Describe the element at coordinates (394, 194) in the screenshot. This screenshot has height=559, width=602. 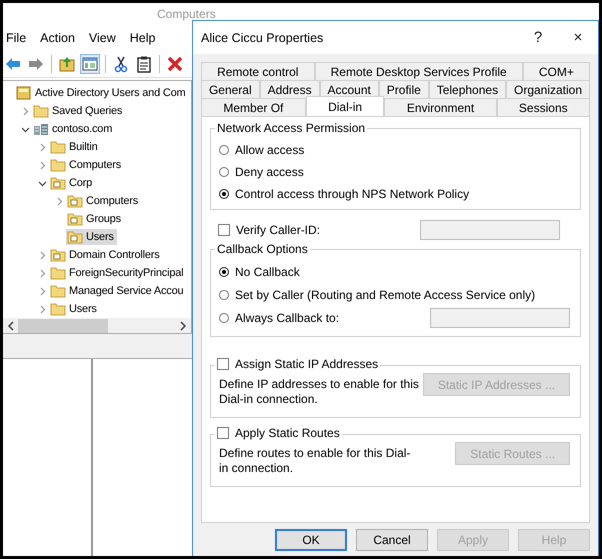
I see `radio-button: Control access through NPS Network Policy` at that location.